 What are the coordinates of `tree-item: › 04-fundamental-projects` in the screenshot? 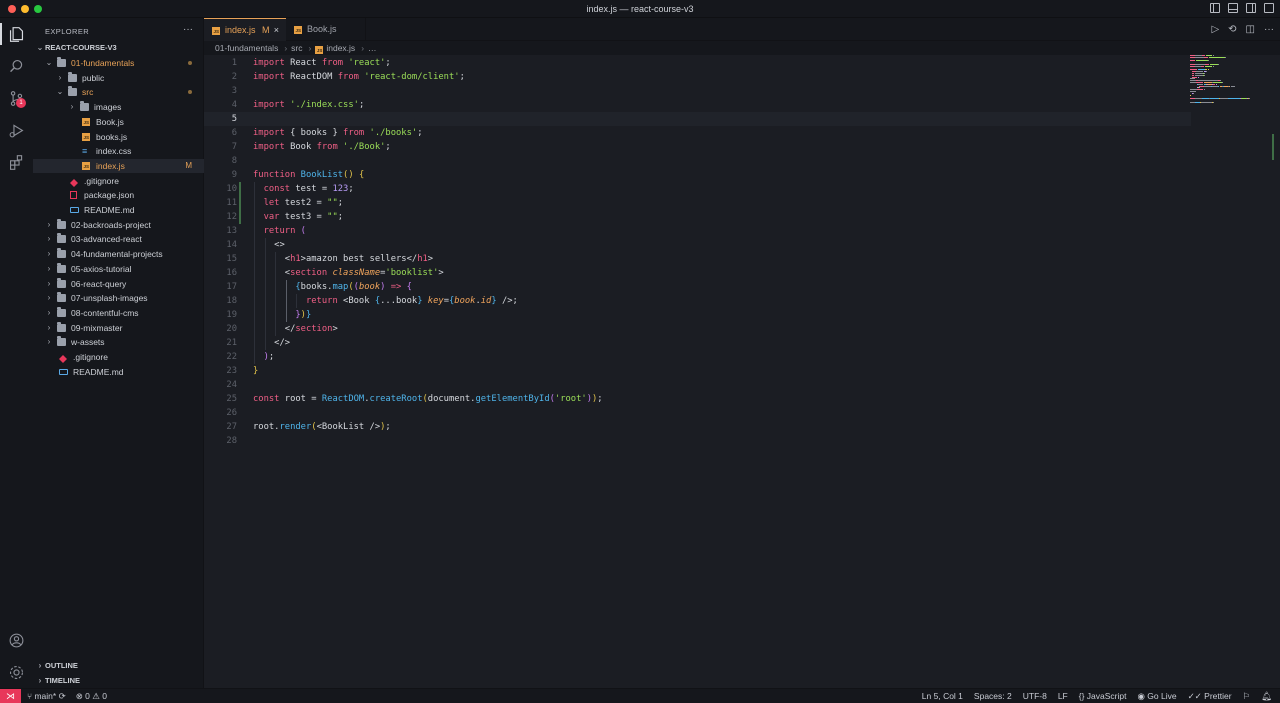 It's located at (118, 254).